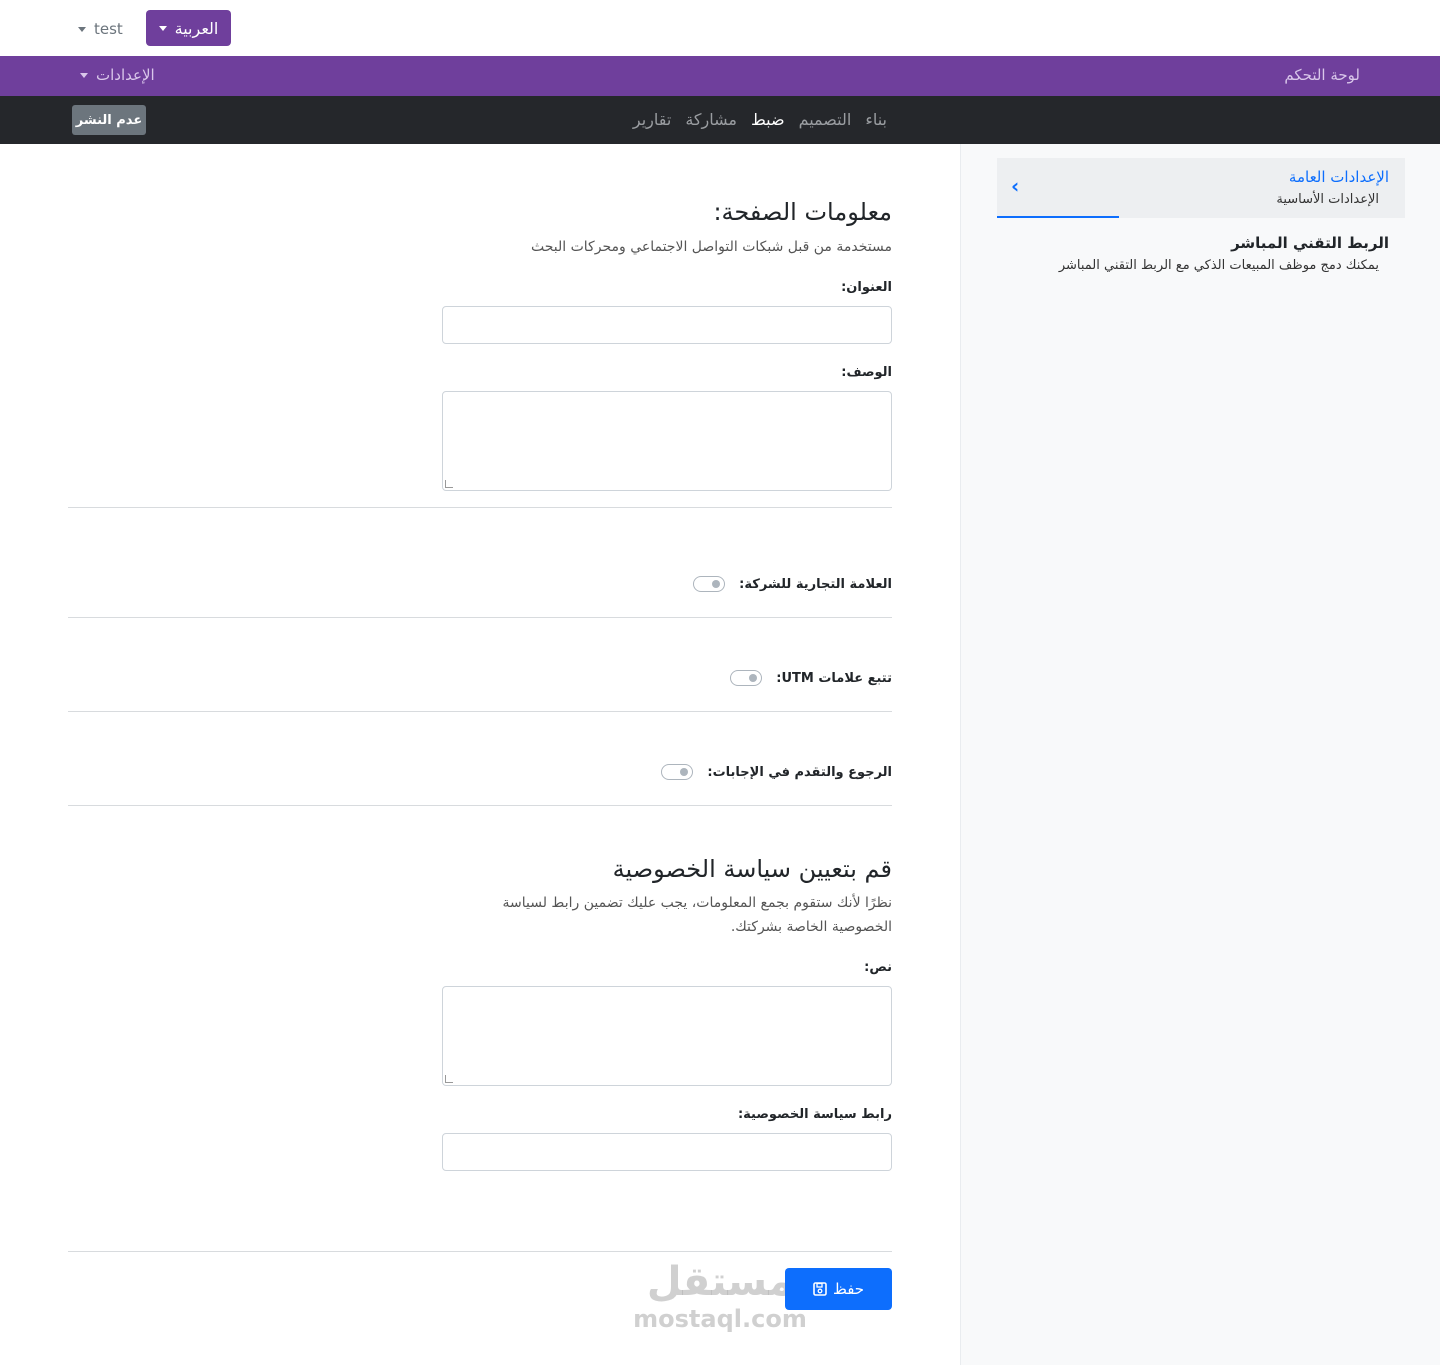 This screenshot has height=1365, width=1440. Describe the element at coordinates (1338, 177) in the screenshot. I see `sidebar-item-title: الإعدادات العامة` at that location.